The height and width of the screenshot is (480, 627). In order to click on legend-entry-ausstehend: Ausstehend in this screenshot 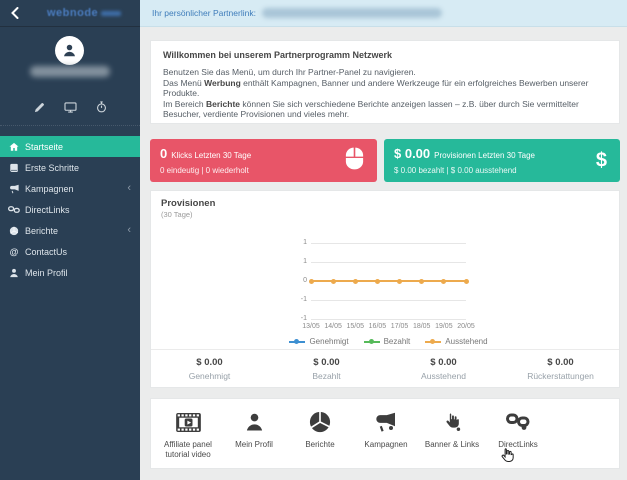, I will do `click(456, 341)`.